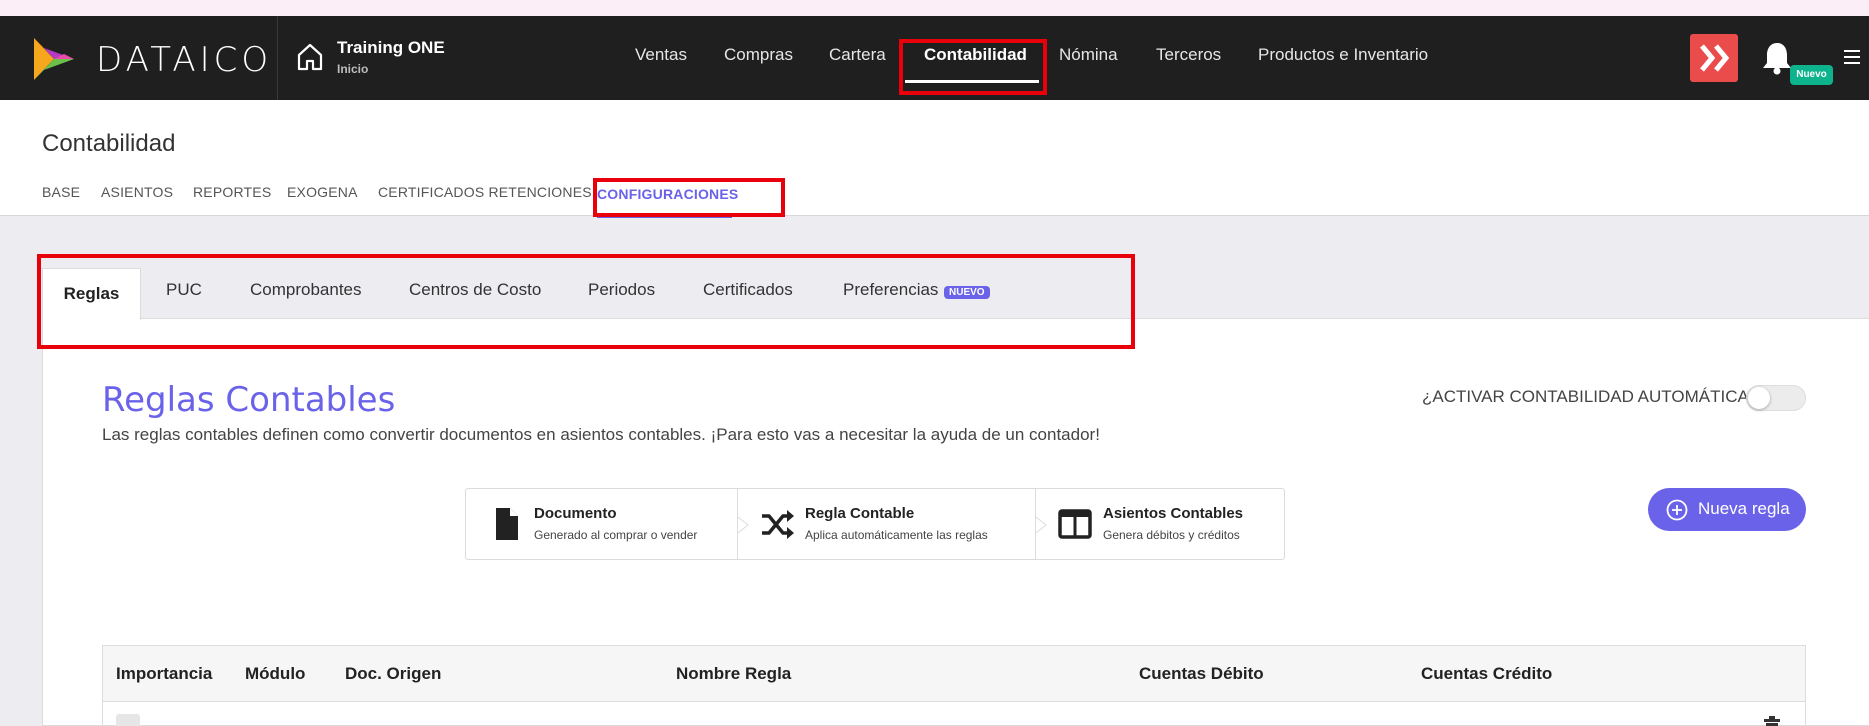 The height and width of the screenshot is (726, 1869). Describe the element at coordinates (393, 674) in the screenshot. I see `column-header-doc-origen: Doc. Origen` at that location.